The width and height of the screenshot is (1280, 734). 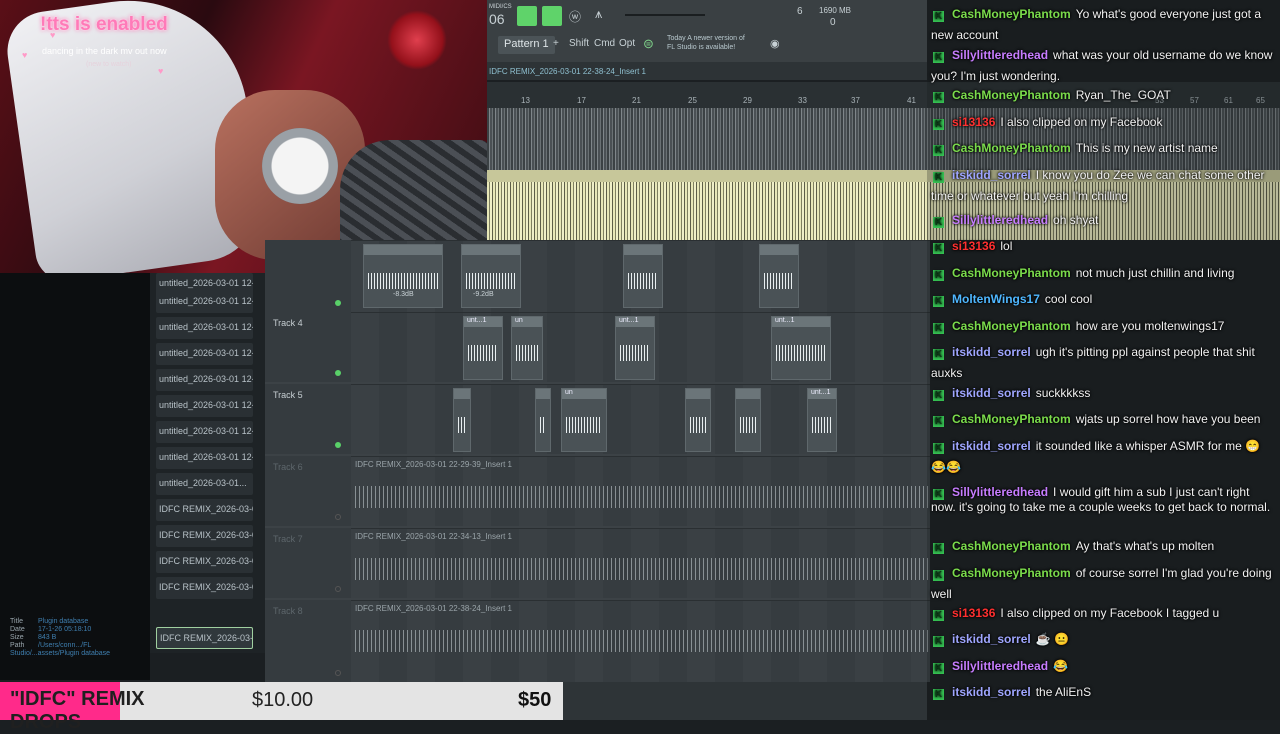 What do you see at coordinates (308, 419) in the screenshot?
I see `track-header-5: Track 5` at bounding box center [308, 419].